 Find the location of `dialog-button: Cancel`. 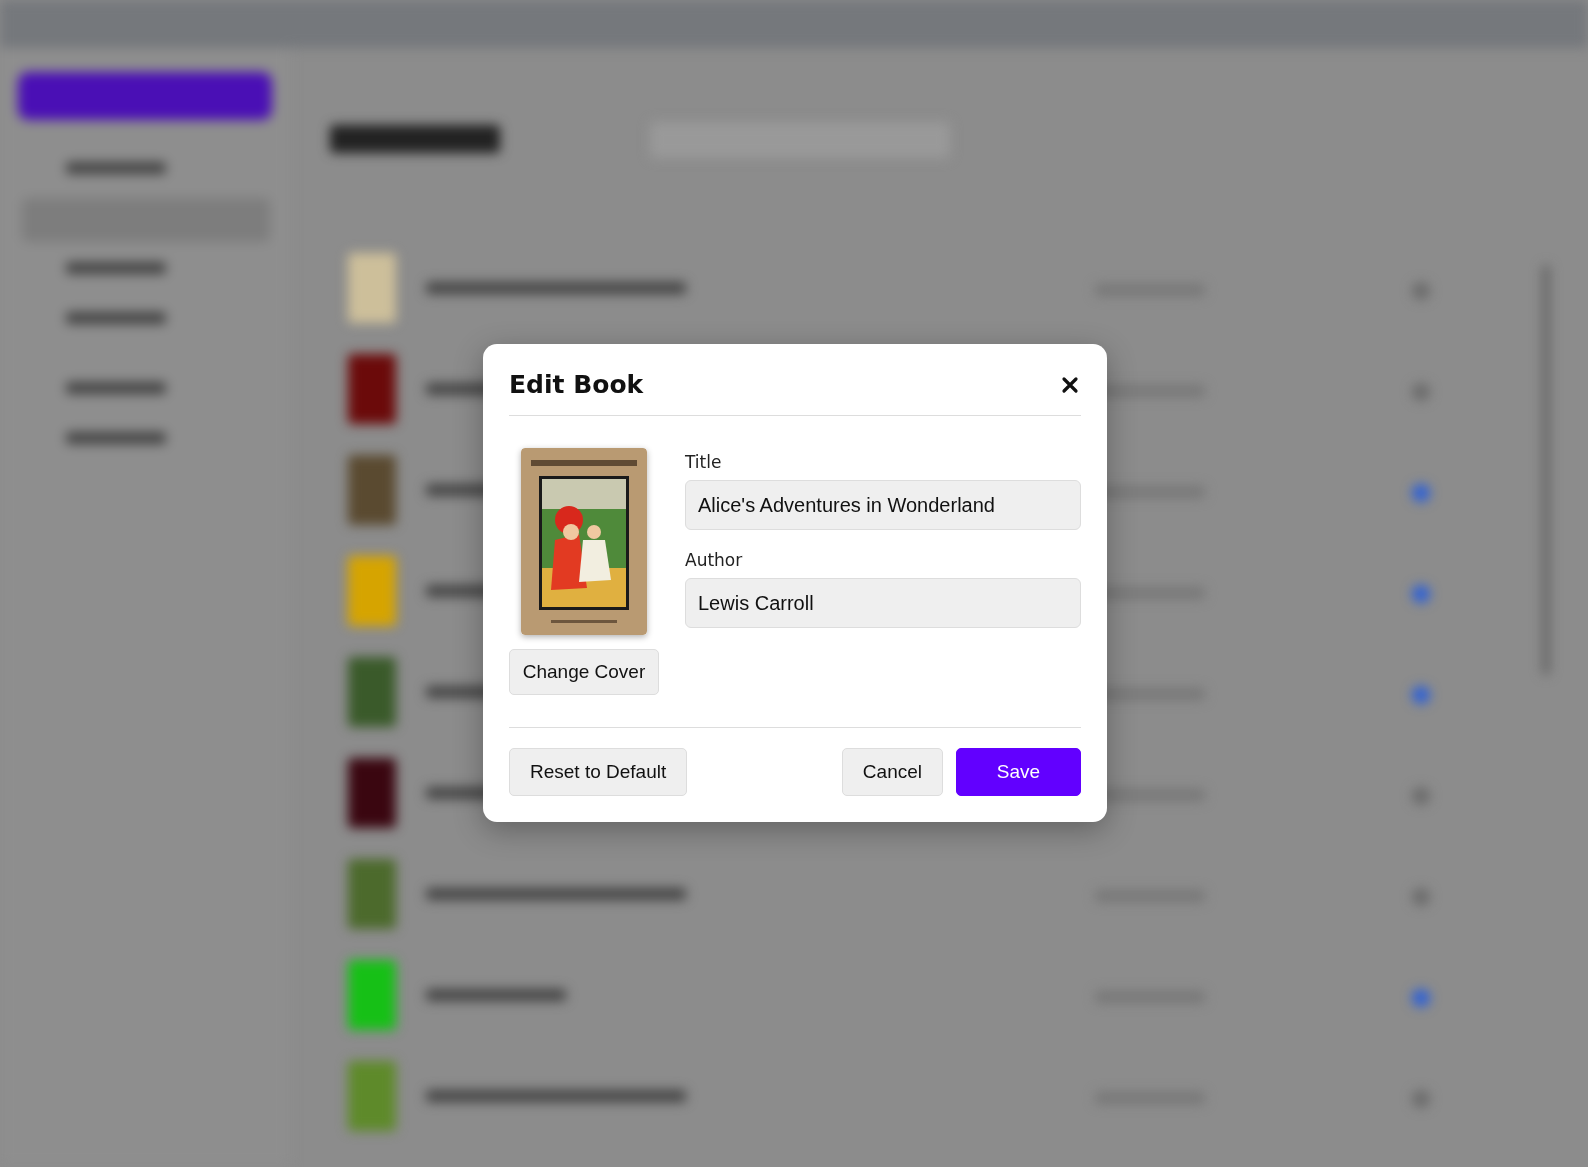

dialog-button: Cancel is located at coordinates (892, 772).